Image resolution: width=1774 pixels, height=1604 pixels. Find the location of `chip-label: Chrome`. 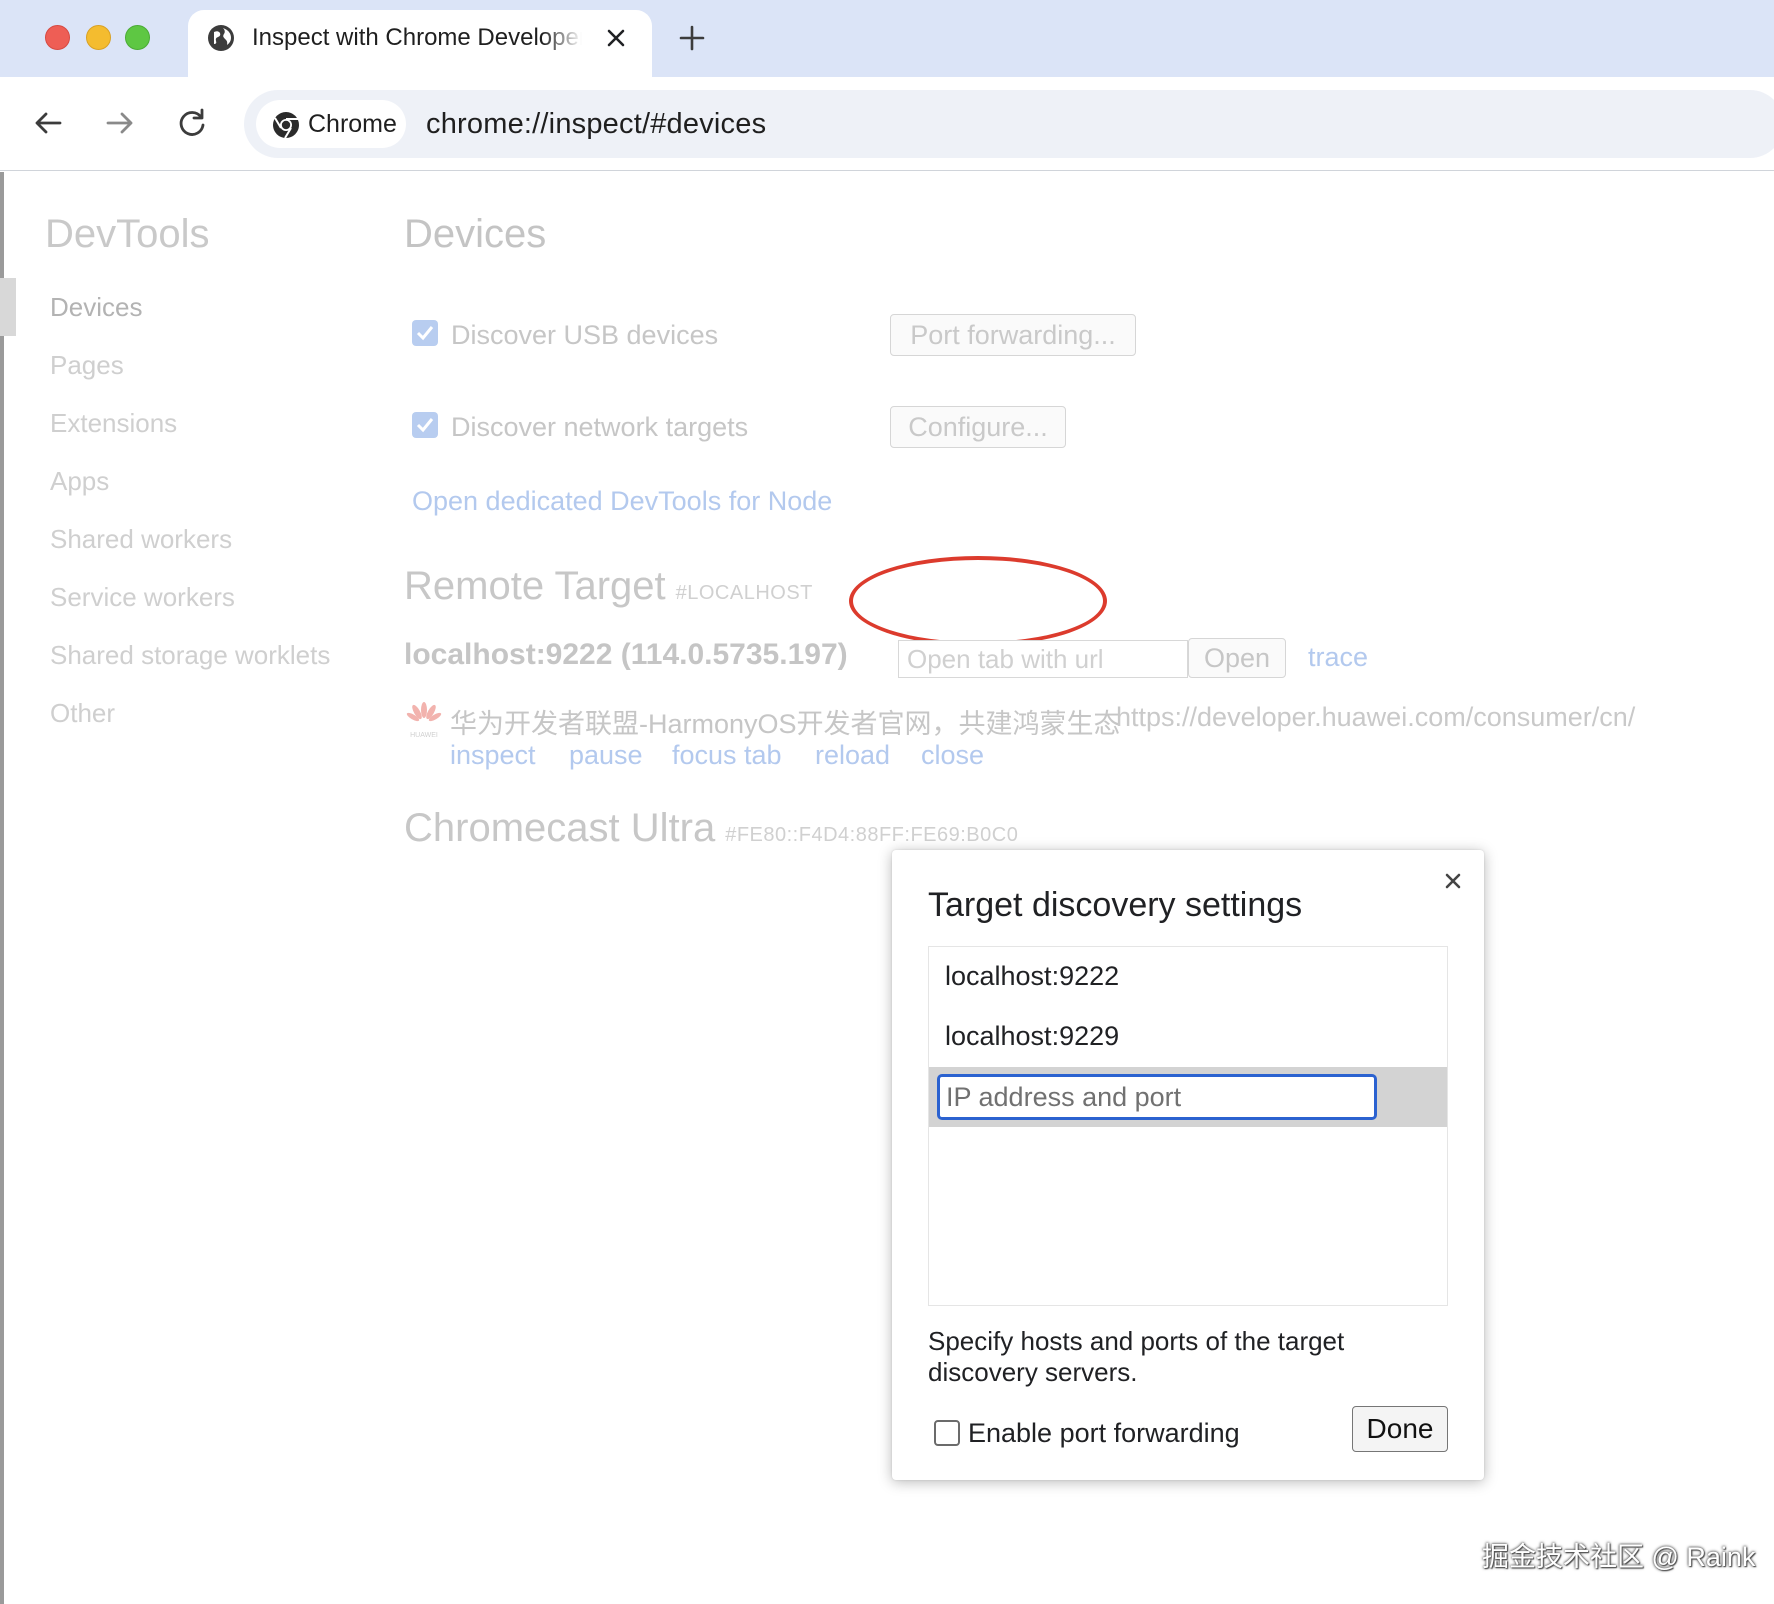

chip-label: Chrome is located at coordinates (352, 124).